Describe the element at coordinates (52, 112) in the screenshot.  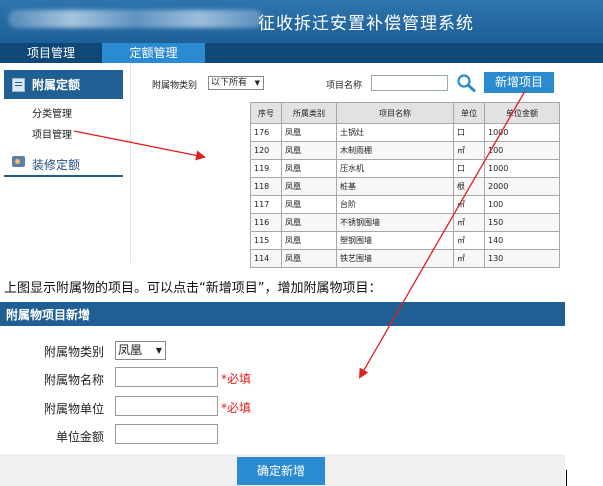
I see `sidebar-item-category-management: 分类管理` at that location.